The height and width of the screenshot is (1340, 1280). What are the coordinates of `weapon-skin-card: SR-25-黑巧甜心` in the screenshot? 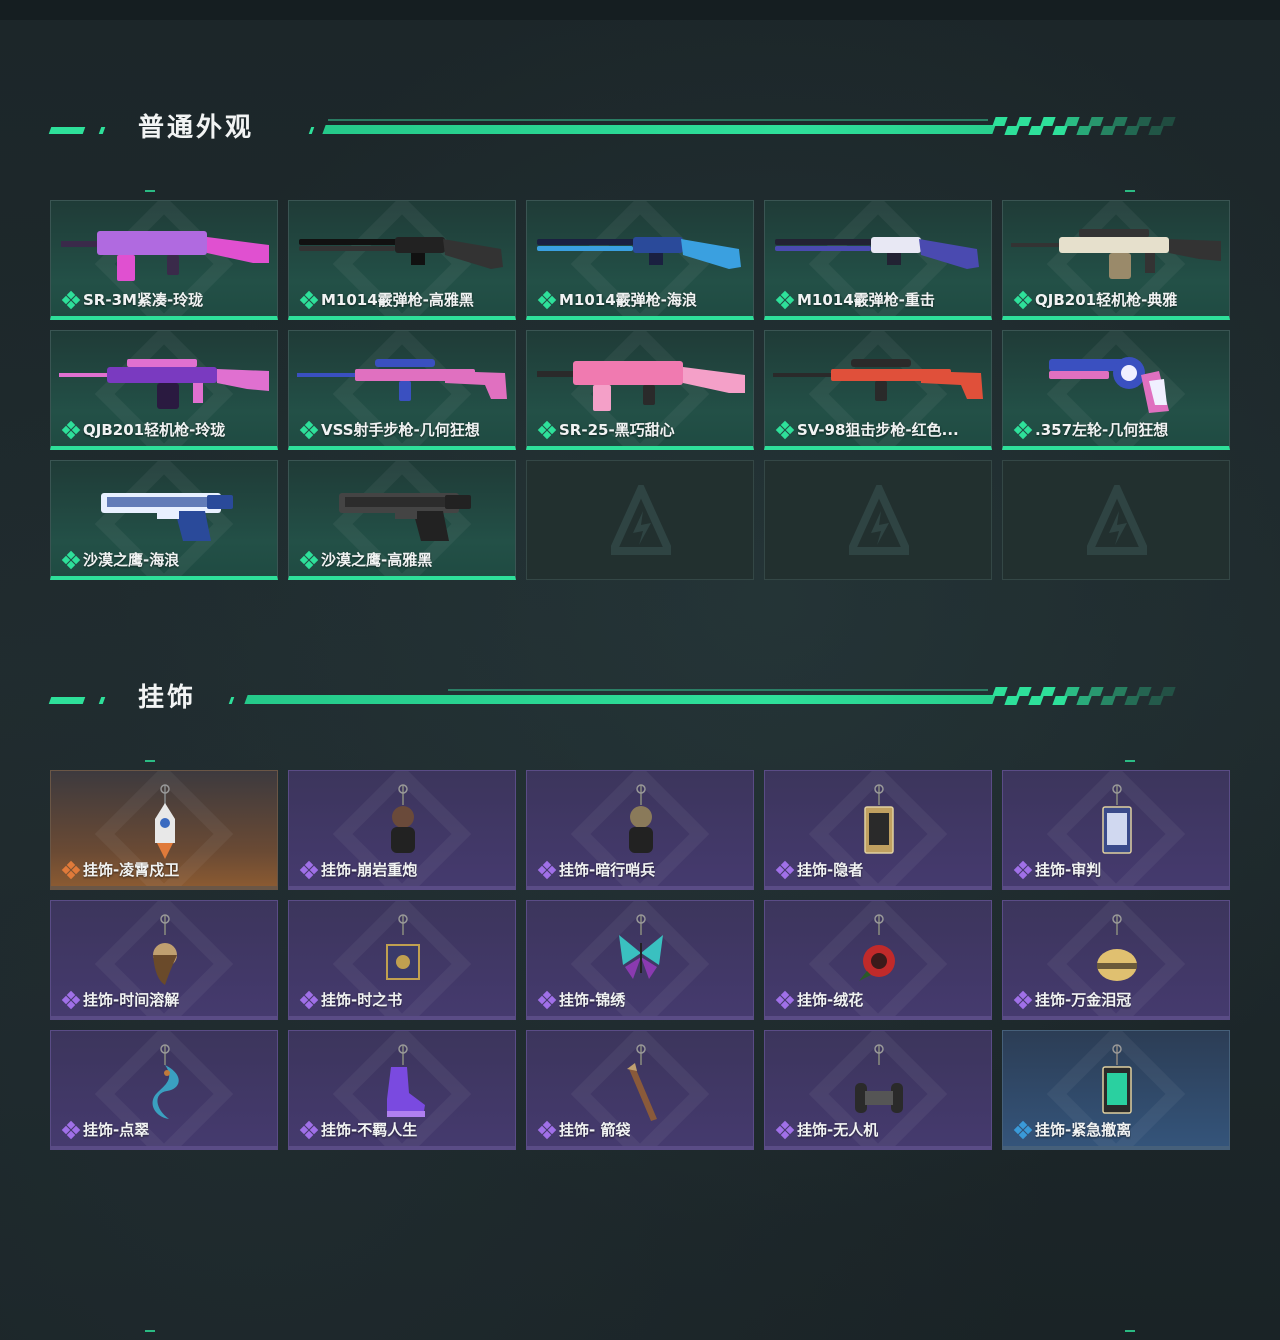 It's located at (640, 390).